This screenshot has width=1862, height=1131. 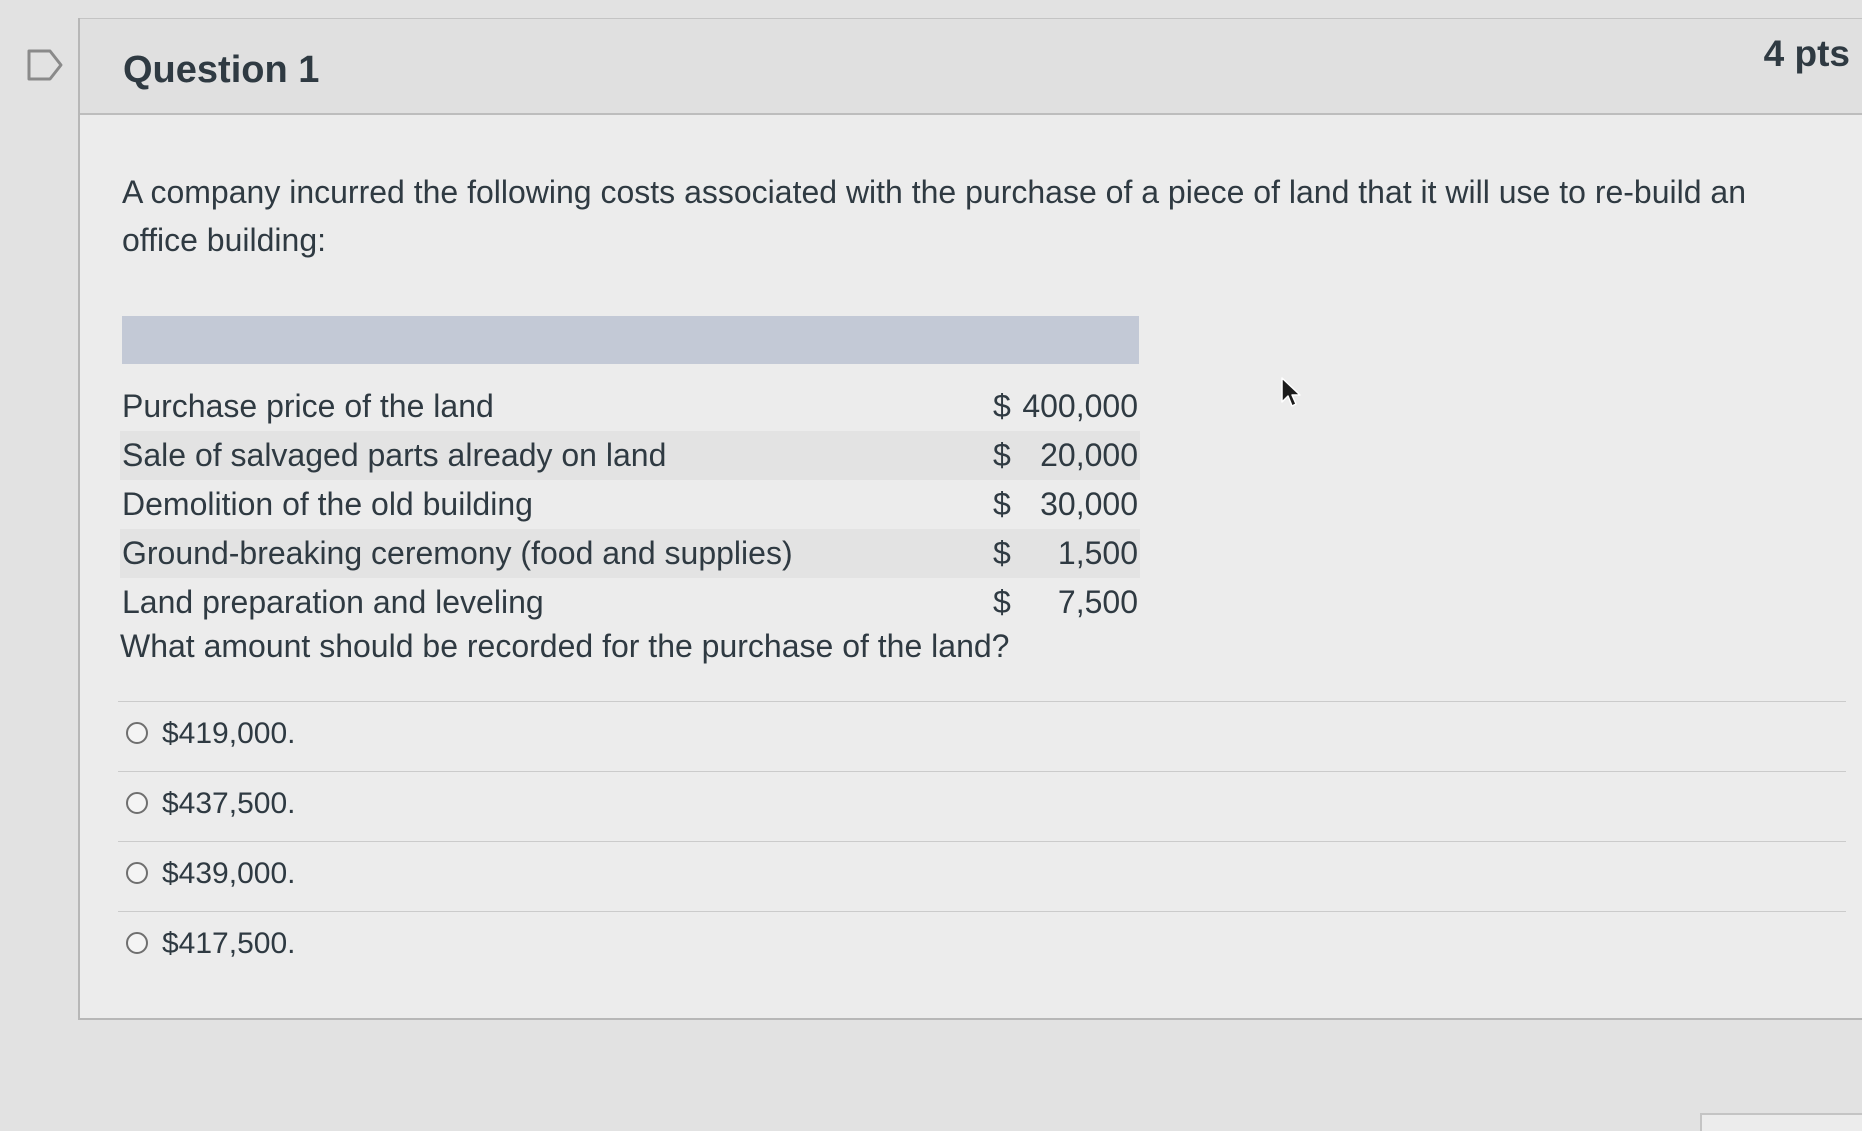 What do you see at coordinates (1097, 602) in the screenshot?
I see `cost-amount: 7,500` at bounding box center [1097, 602].